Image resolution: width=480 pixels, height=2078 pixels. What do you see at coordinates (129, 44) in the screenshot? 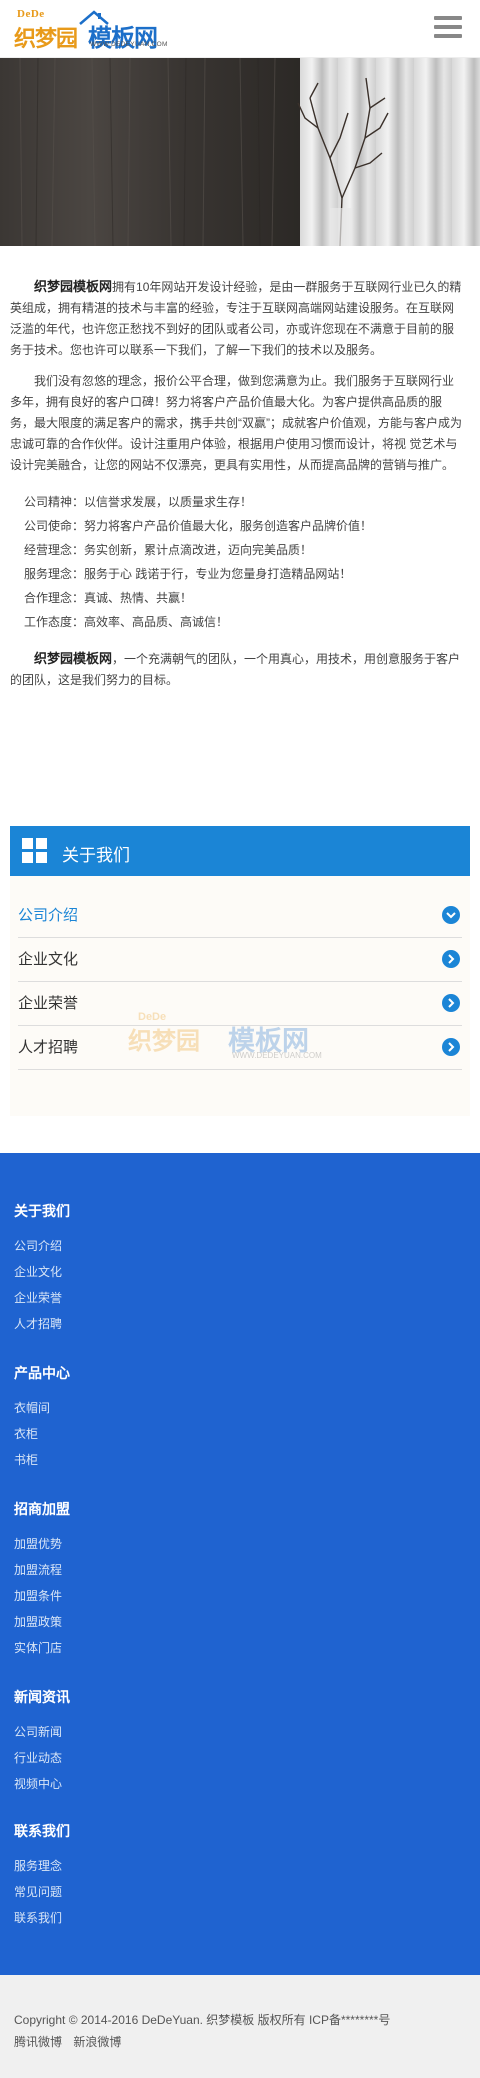
I see `logo-url: WWW.DEDEYUAN.COM` at bounding box center [129, 44].